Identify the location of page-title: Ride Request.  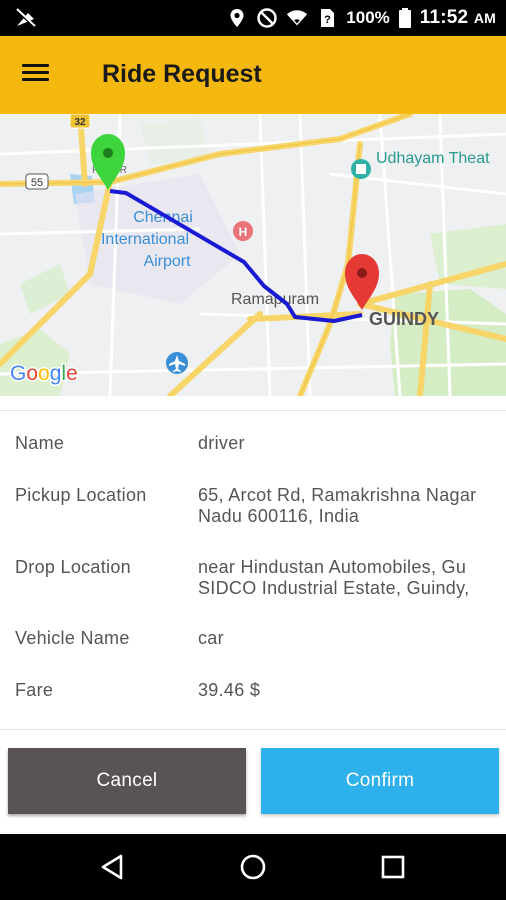
(182, 74).